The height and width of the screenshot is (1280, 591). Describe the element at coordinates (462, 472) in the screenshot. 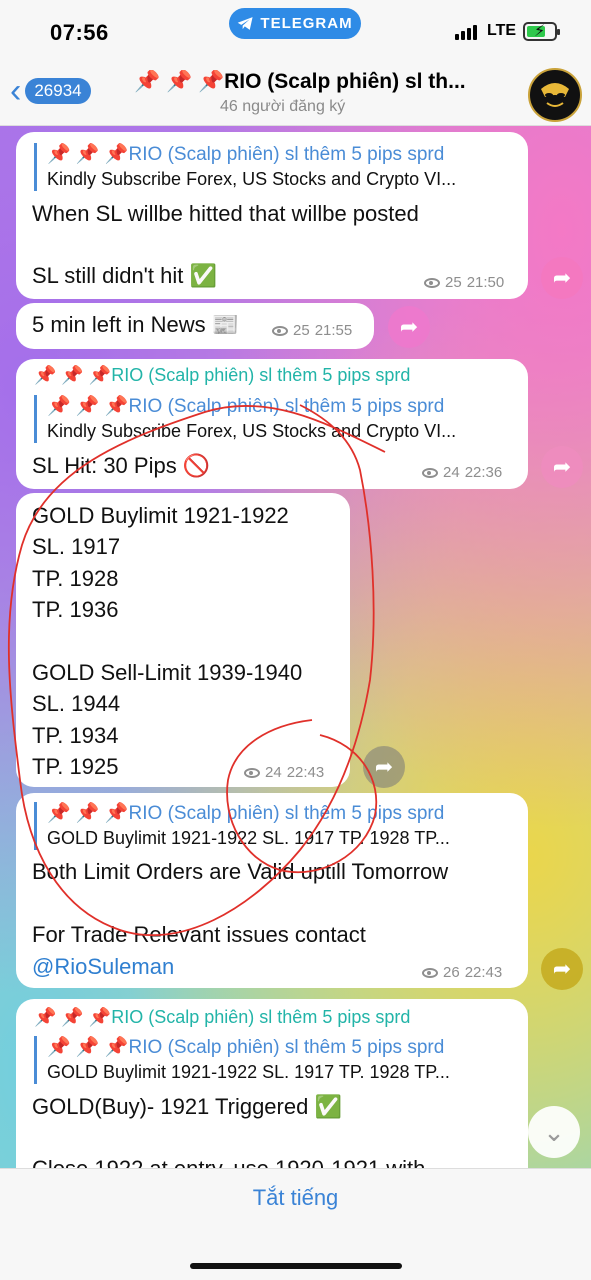

I see `message-meta: 24 22:36` at that location.